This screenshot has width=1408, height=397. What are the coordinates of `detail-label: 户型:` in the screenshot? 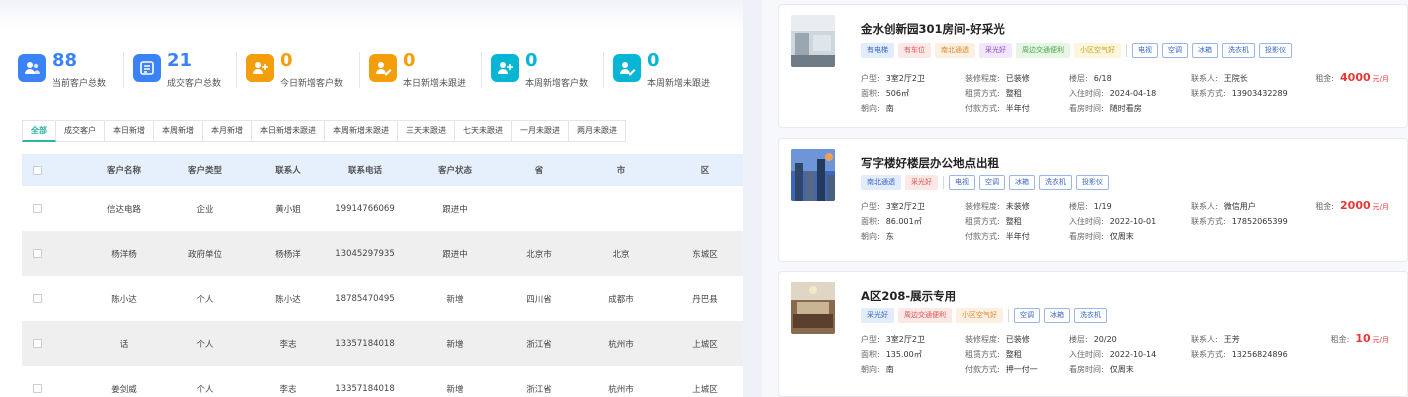 It's located at (870, 206).